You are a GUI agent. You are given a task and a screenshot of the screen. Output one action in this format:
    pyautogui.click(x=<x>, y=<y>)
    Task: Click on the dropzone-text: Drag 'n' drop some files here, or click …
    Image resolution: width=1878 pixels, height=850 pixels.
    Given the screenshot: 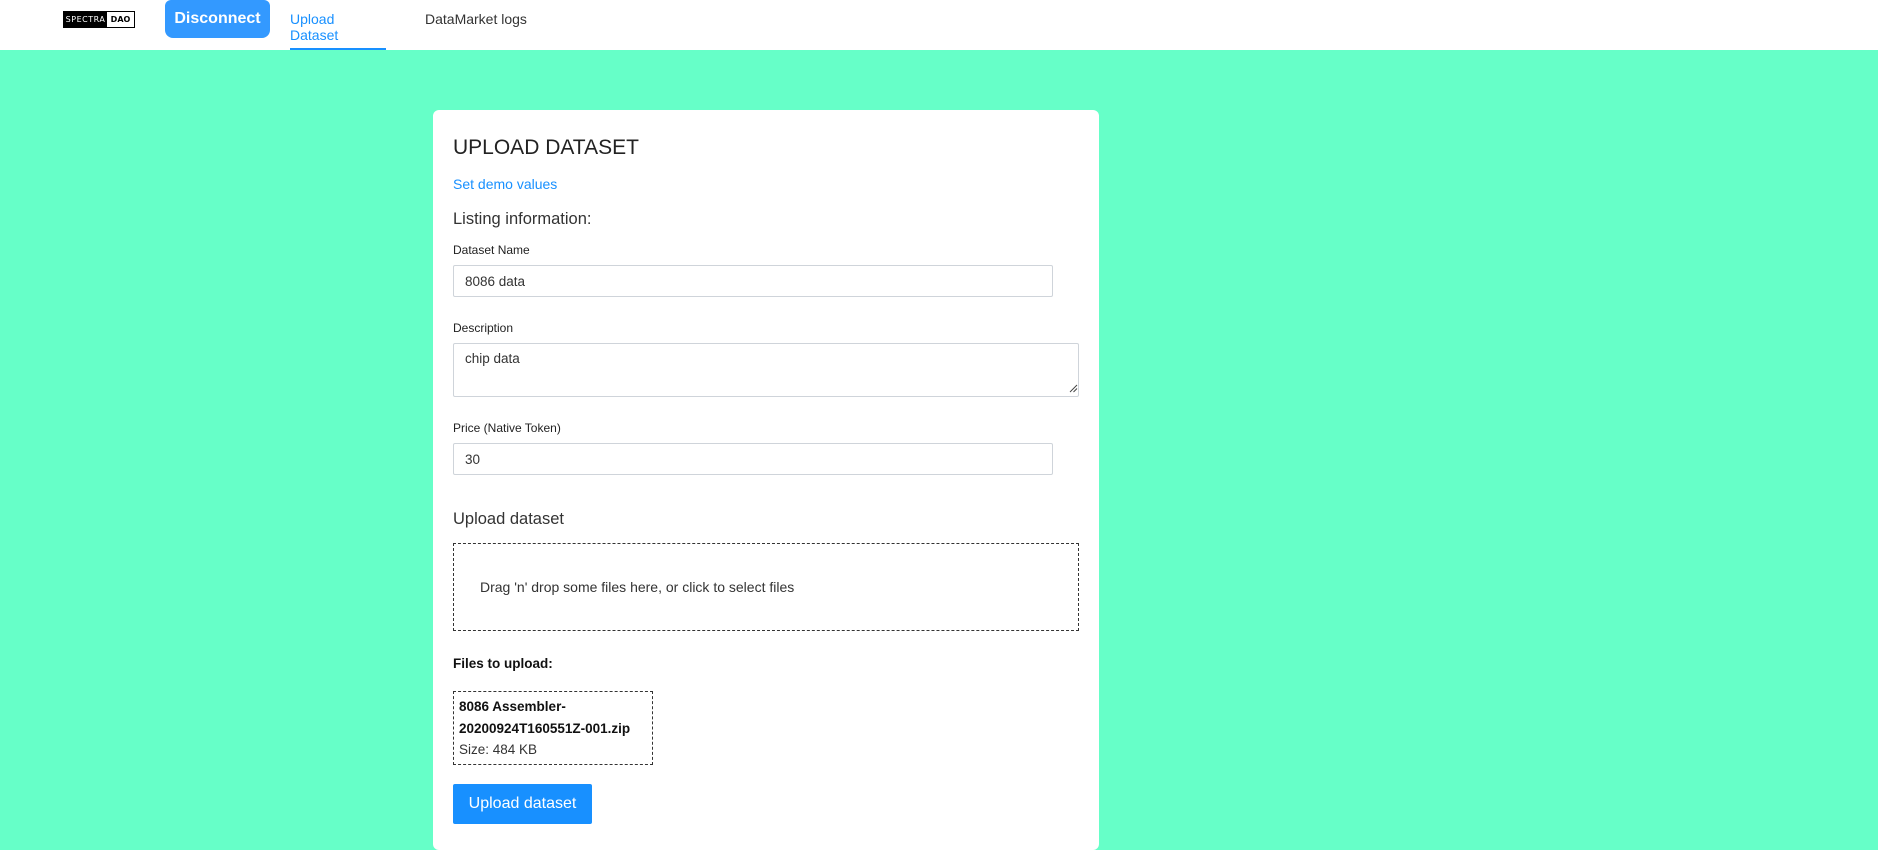 What is the action you would take?
    pyautogui.click(x=637, y=587)
    